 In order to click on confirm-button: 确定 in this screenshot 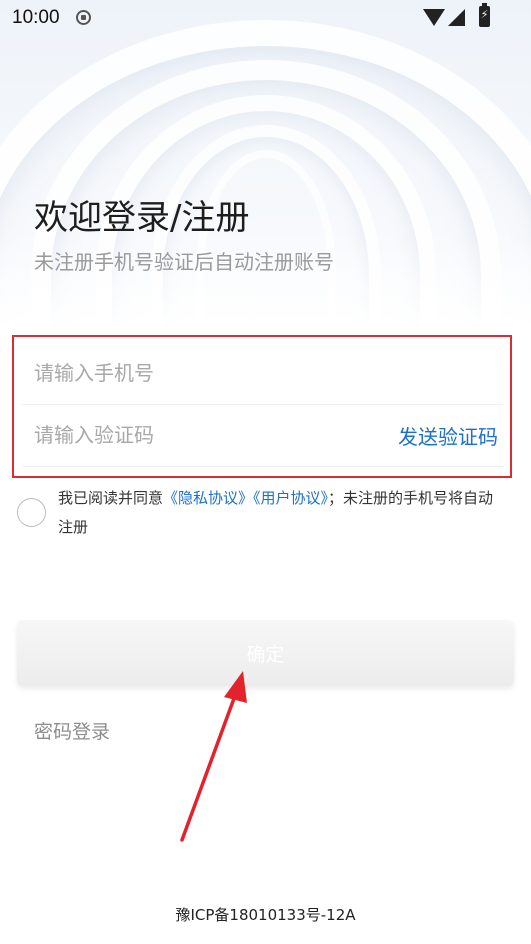, I will do `click(265, 653)`.